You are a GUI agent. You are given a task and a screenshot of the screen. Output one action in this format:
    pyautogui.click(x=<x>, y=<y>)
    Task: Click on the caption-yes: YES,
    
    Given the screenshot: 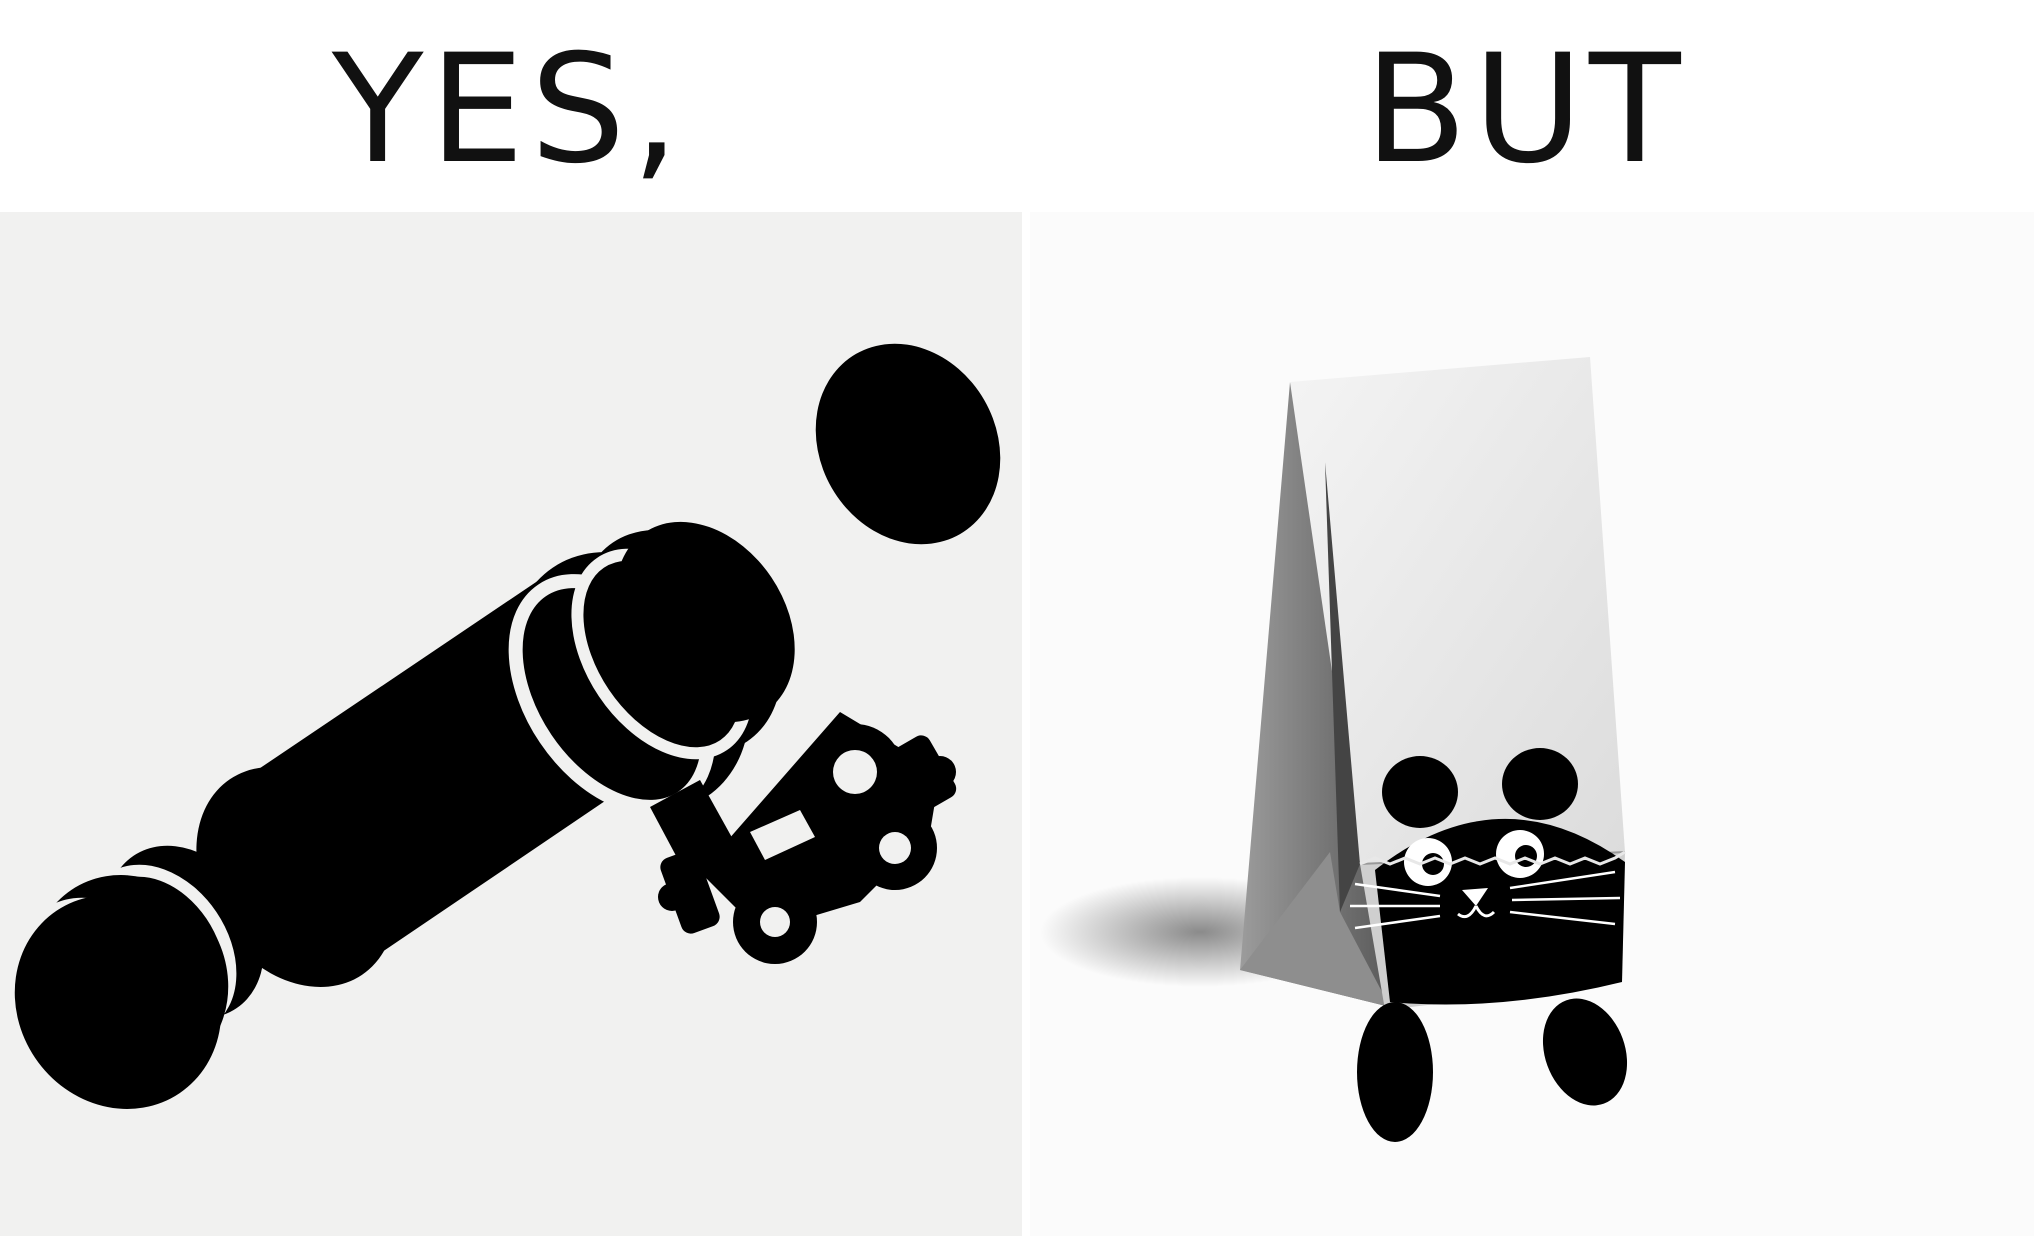 What is the action you would take?
    pyautogui.click(x=508, y=110)
    